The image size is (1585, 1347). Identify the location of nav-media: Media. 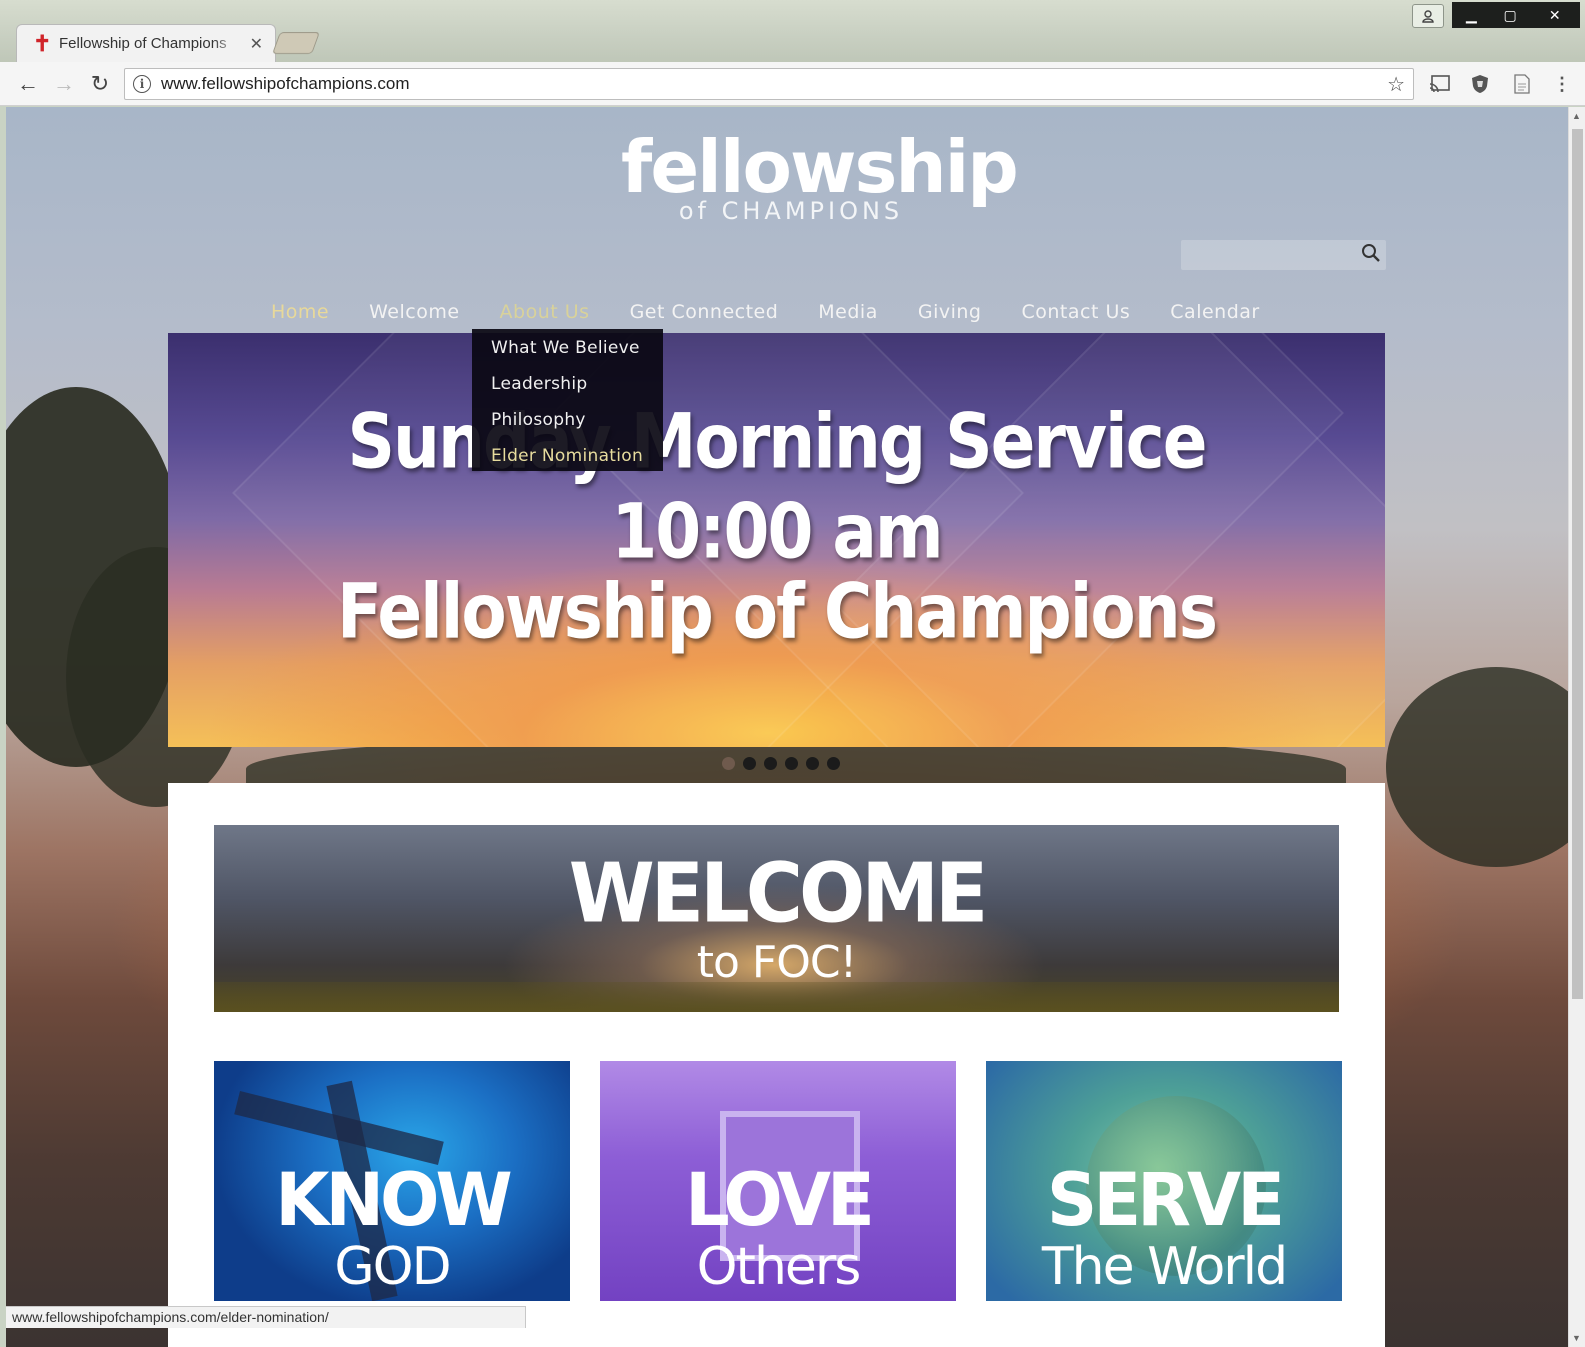
(848, 312).